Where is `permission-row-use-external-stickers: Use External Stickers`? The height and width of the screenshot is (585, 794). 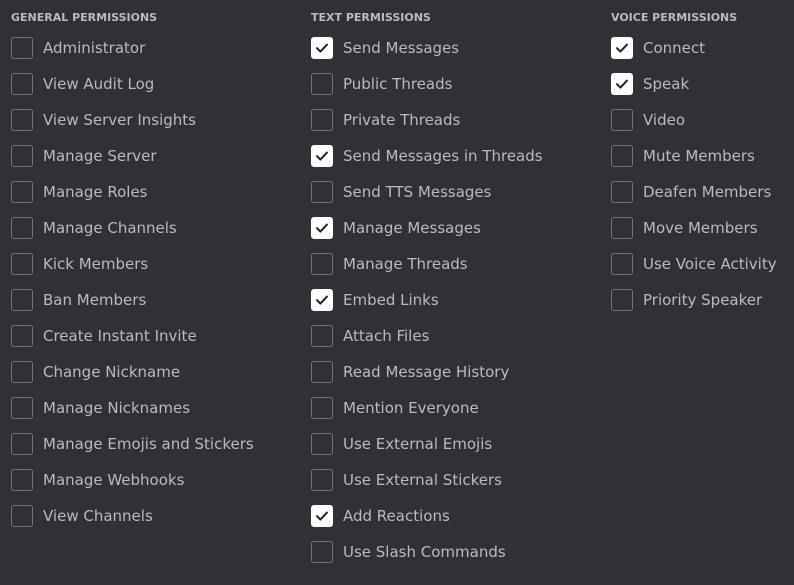 permission-row-use-external-stickers: Use External Stickers is located at coordinates (451, 487).